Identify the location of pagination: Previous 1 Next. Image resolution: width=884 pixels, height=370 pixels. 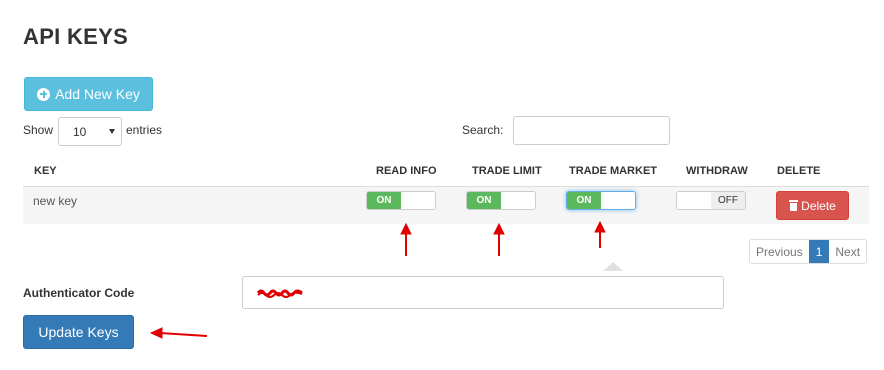
(808, 251).